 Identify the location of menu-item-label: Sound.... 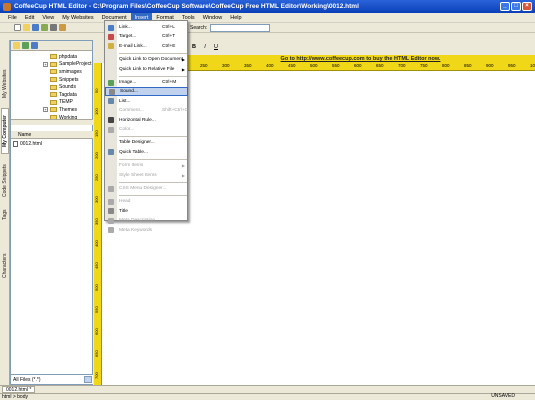
(129, 92).